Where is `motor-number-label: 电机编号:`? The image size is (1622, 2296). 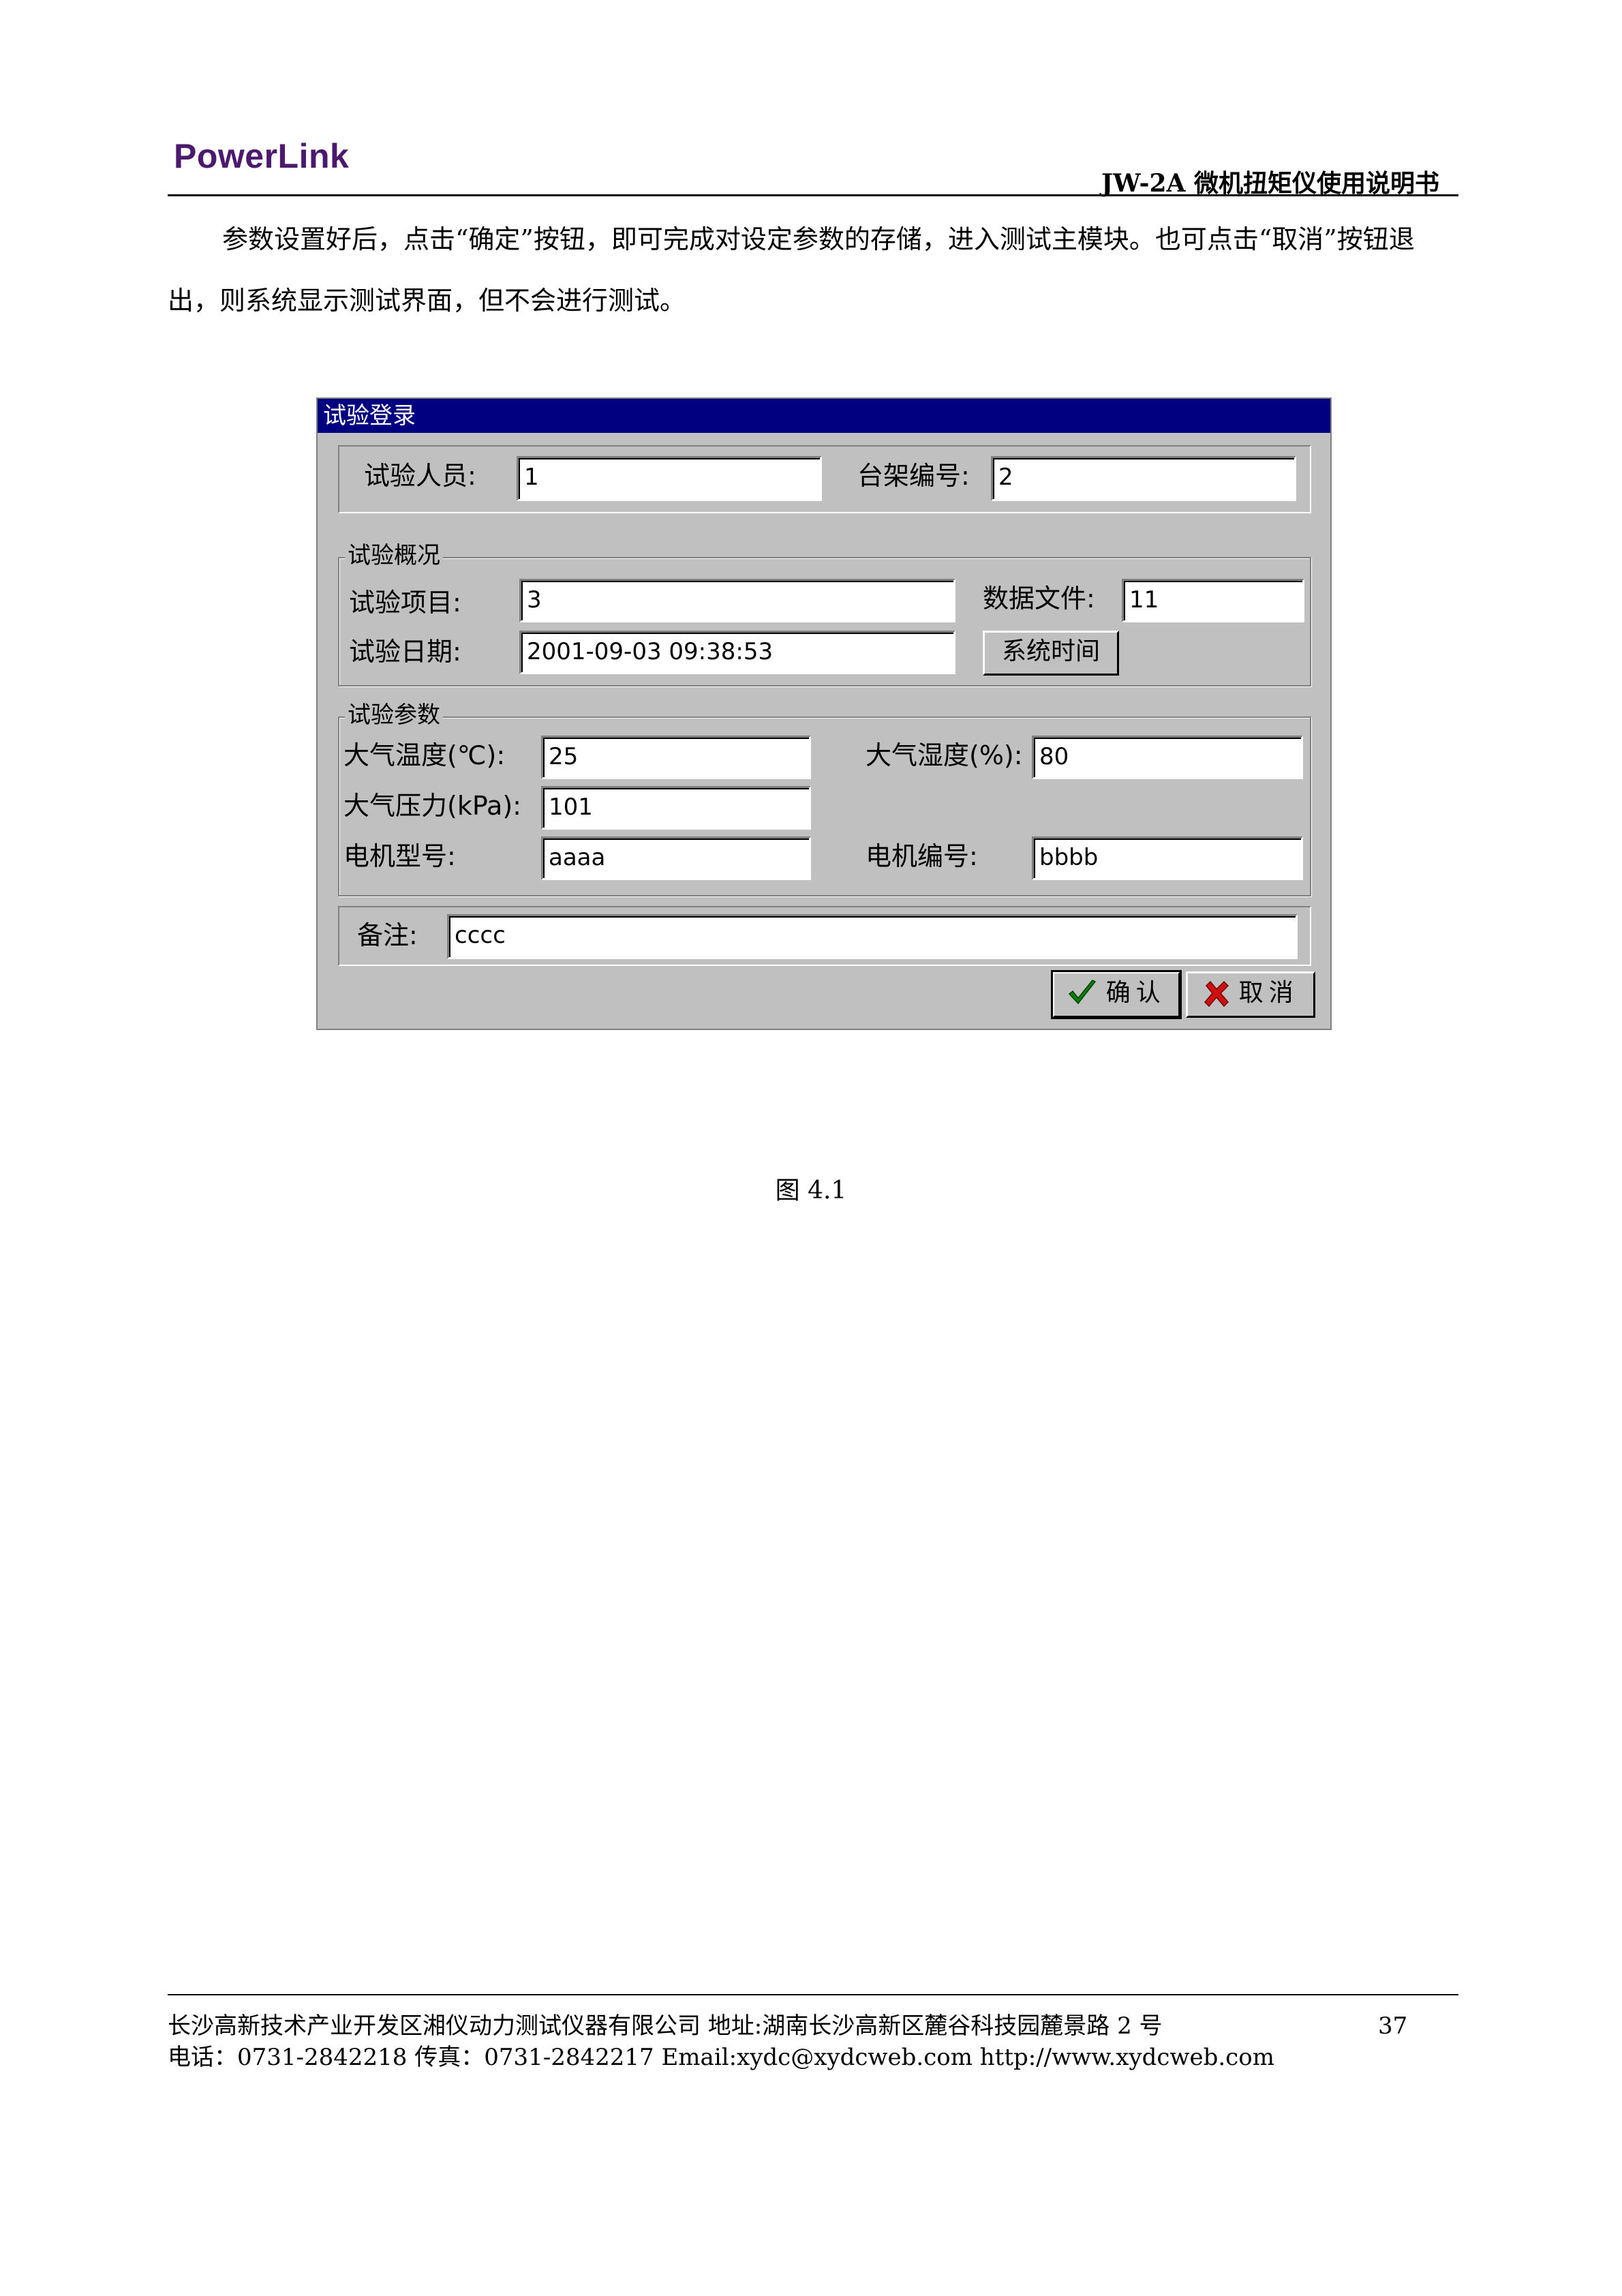 motor-number-label: 电机编号: is located at coordinates (922, 856).